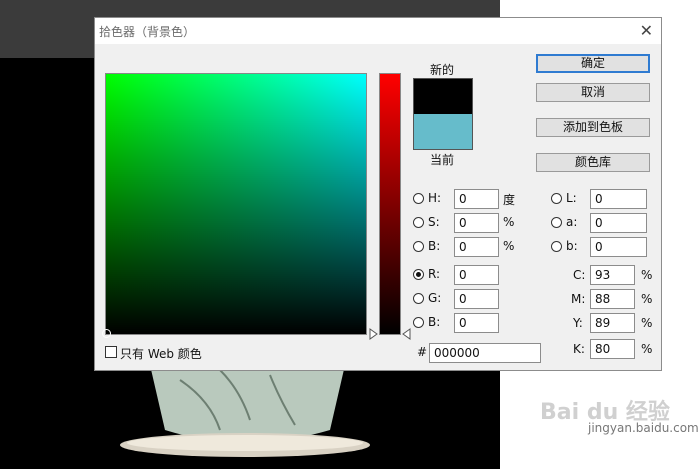  What do you see at coordinates (476, 223) in the screenshot?
I see `s-input: 0` at bounding box center [476, 223].